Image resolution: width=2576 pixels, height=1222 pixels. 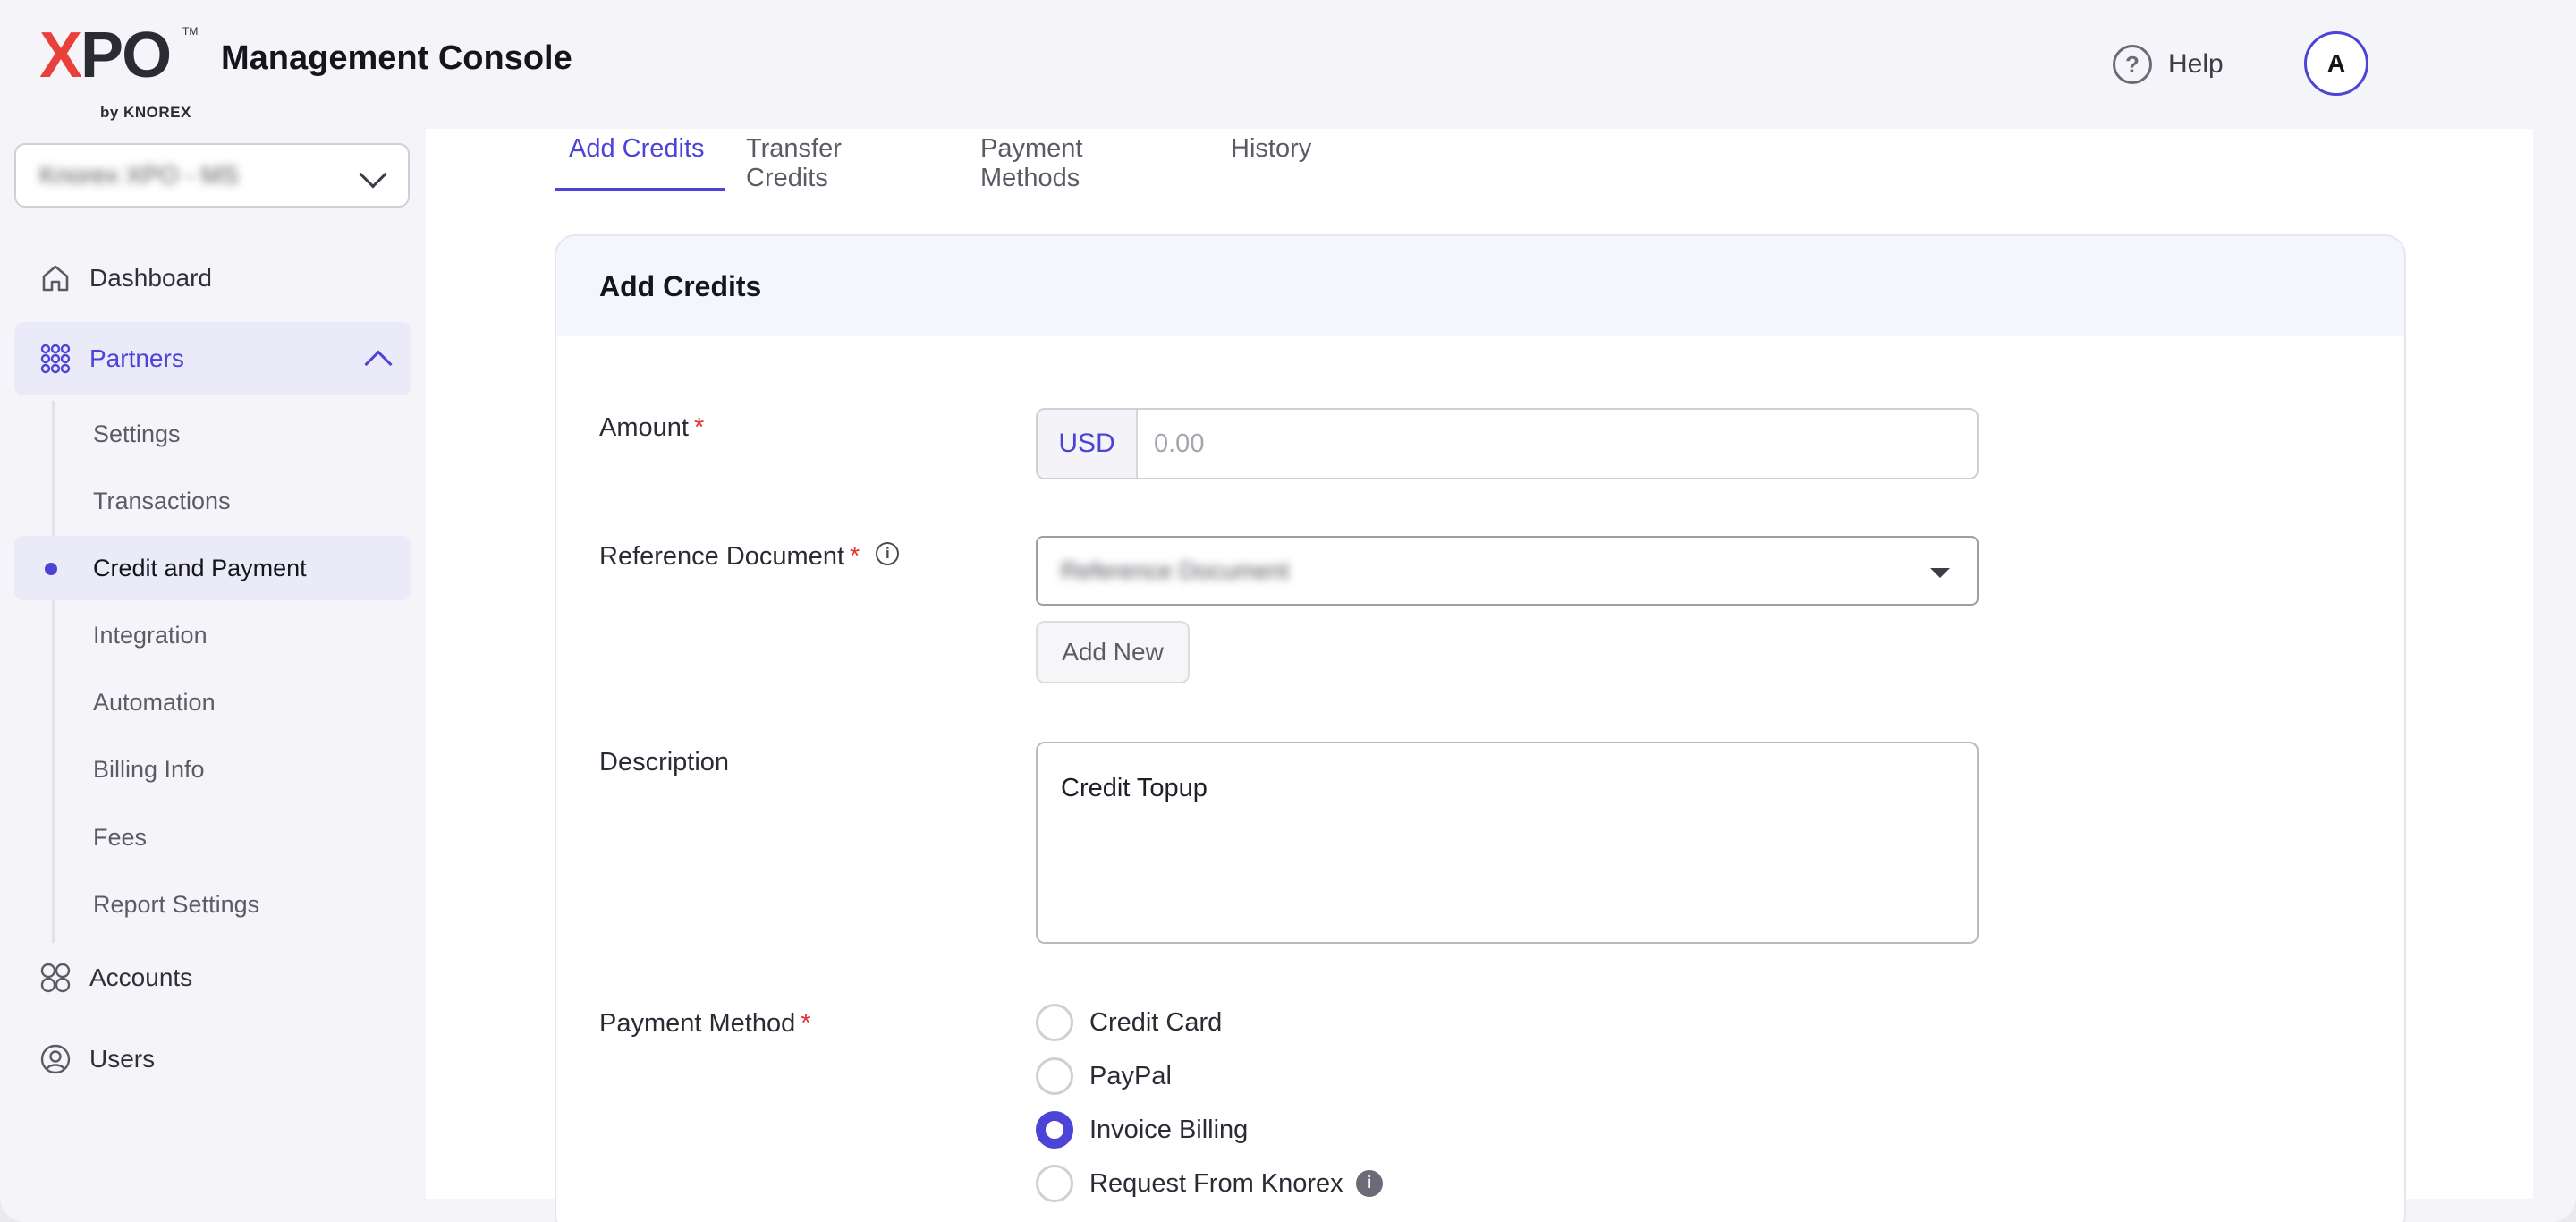 What do you see at coordinates (644, 427) in the screenshot?
I see `amount-label-text: Amount` at bounding box center [644, 427].